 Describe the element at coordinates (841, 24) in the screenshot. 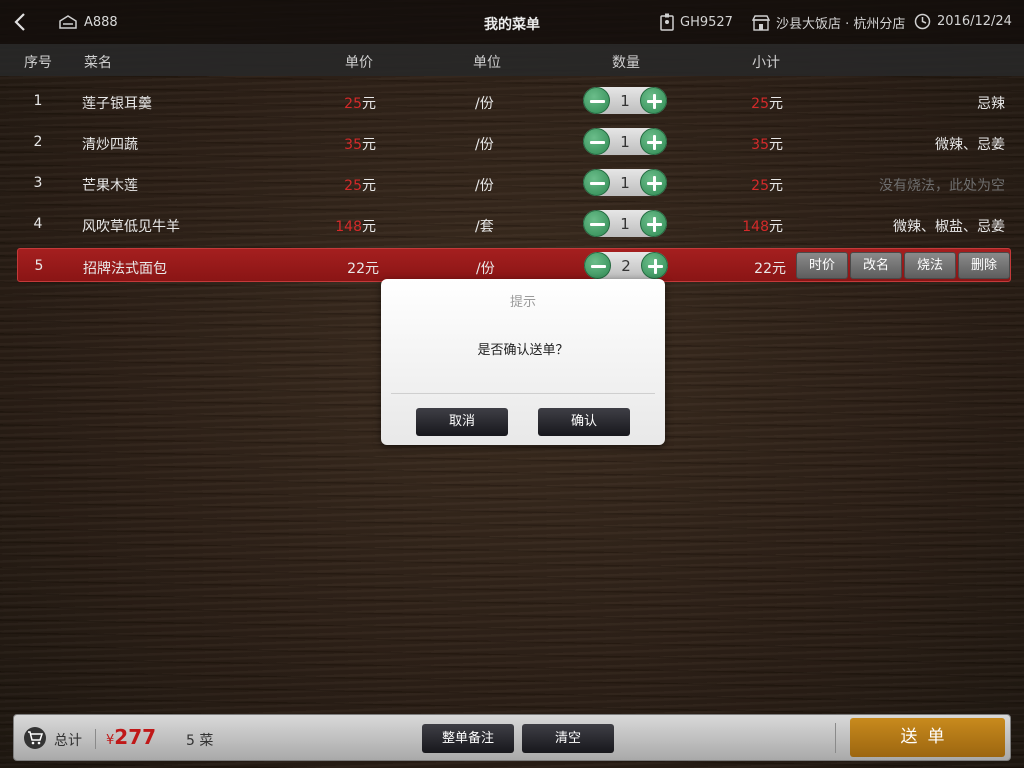

I see `restaurant-name-label: 沙县大饭店 · 杭州分店` at that location.